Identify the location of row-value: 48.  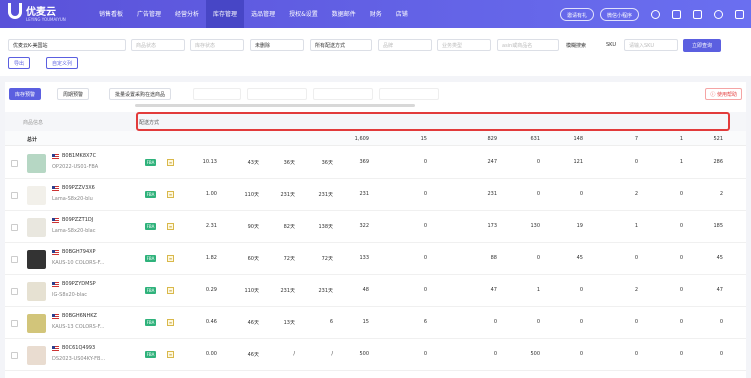
(365, 290).